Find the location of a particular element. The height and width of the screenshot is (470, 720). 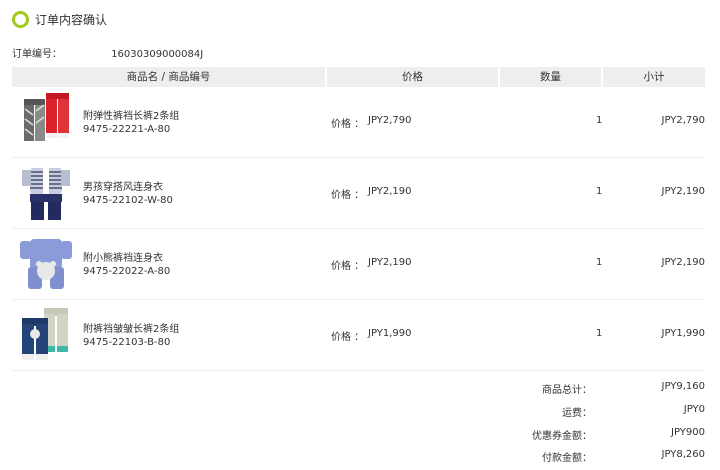

table-header: 商品名 / 商品编号 价格 数量 小计 is located at coordinates (358, 77).